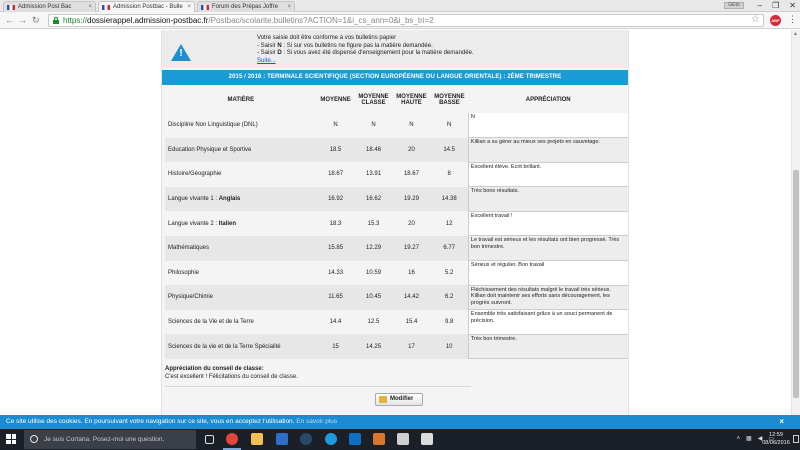 The image size is (800, 450). Describe the element at coordinates (449, 150) in the screenshot. I see `moyenne-basse-cell: 14.5` at that location.